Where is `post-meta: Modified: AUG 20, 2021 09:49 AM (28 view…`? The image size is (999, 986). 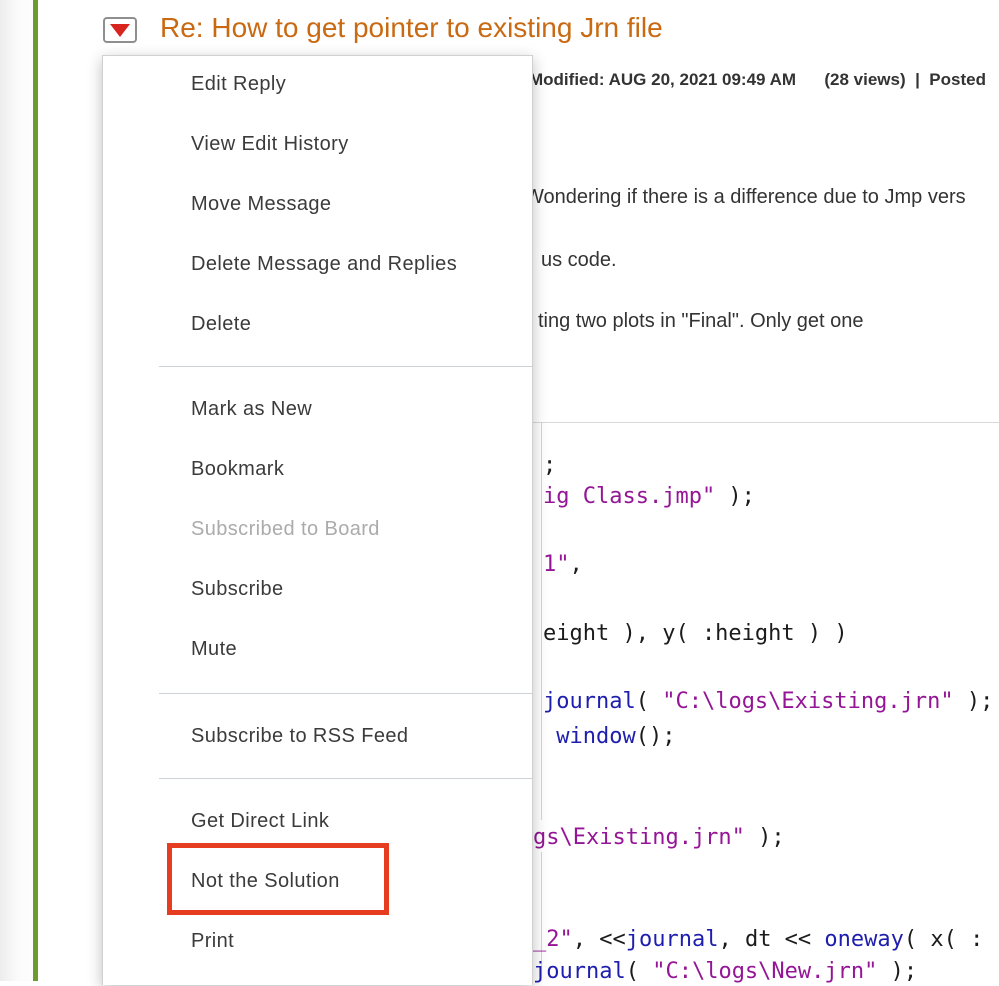 post-meta: Modified: AUG 20, 2021 09:49 AM (28 view… is located at coordinates (757, 79).